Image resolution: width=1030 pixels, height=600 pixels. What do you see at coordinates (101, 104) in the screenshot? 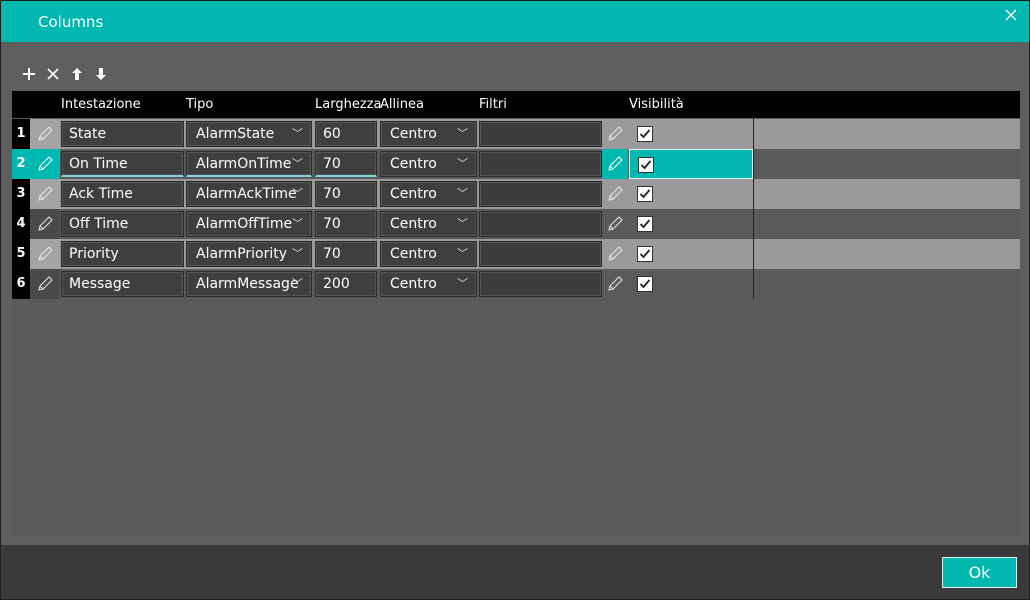
I see `header-intestazione: Intestazione` at bounding box center [101, 104].